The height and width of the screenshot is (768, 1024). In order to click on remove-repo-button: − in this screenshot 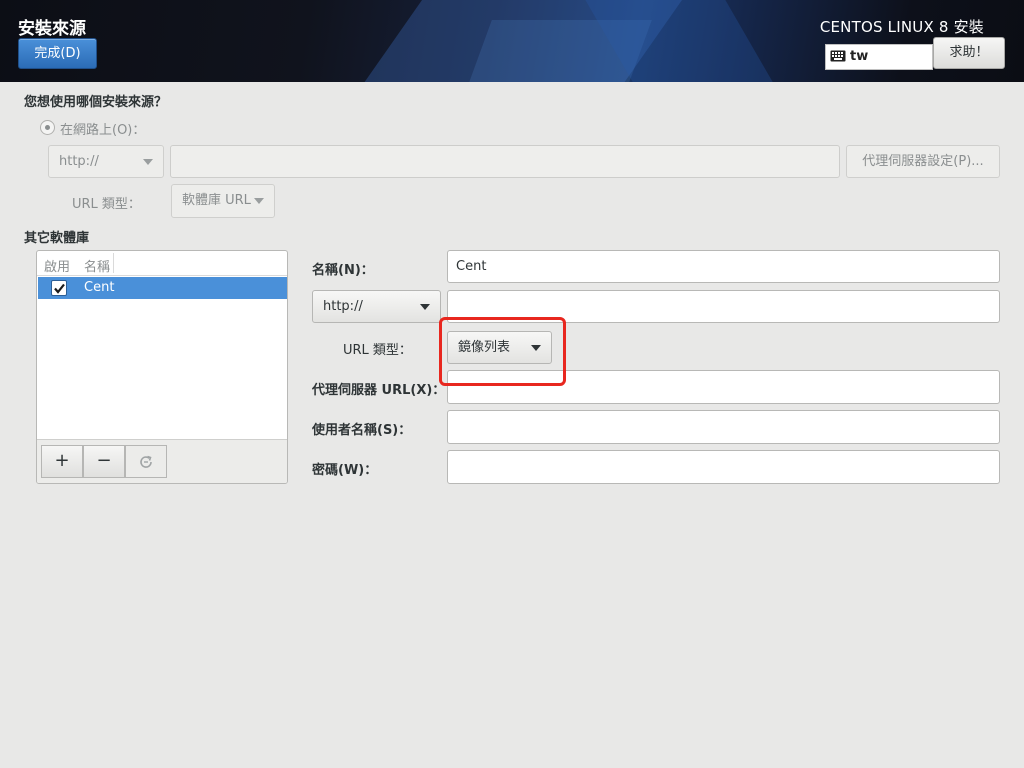, I will do `click(104, 461)`.